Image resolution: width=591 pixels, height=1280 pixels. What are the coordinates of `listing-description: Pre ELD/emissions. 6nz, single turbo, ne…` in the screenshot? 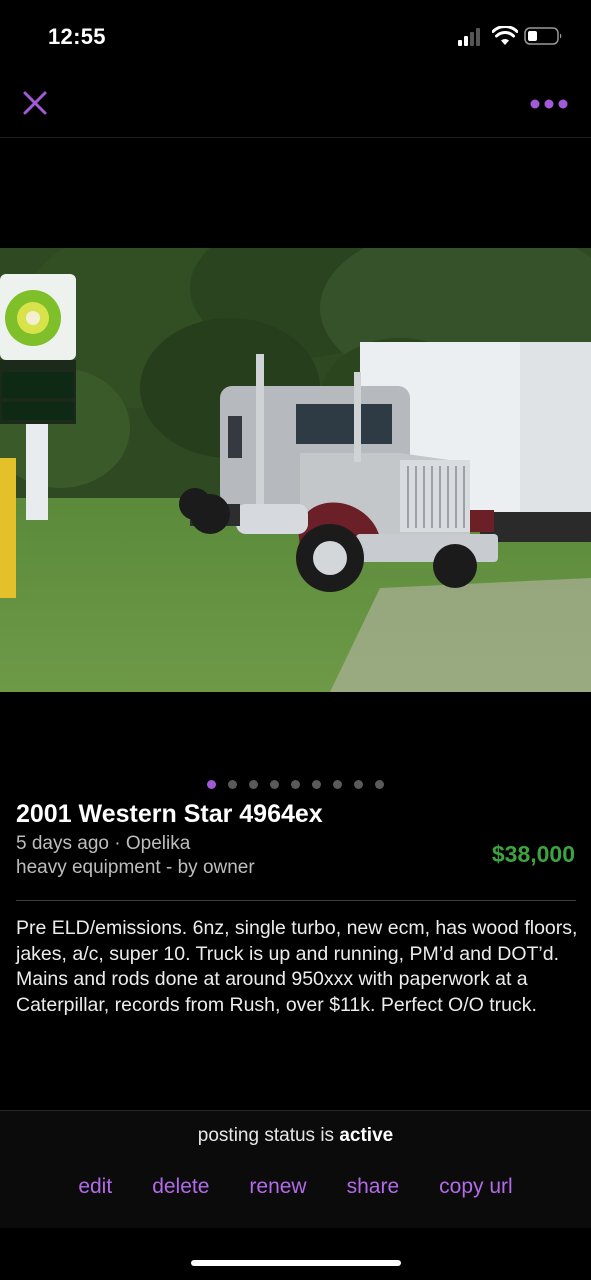 It's located at (297, 966).